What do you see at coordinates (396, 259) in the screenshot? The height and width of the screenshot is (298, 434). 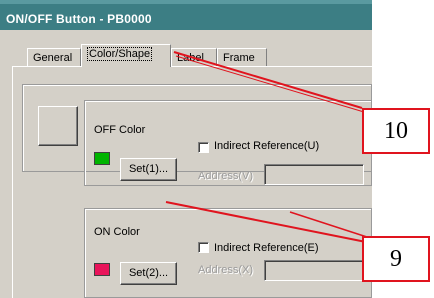 I see `callout-9: 9` at bounding box center [396, 259].